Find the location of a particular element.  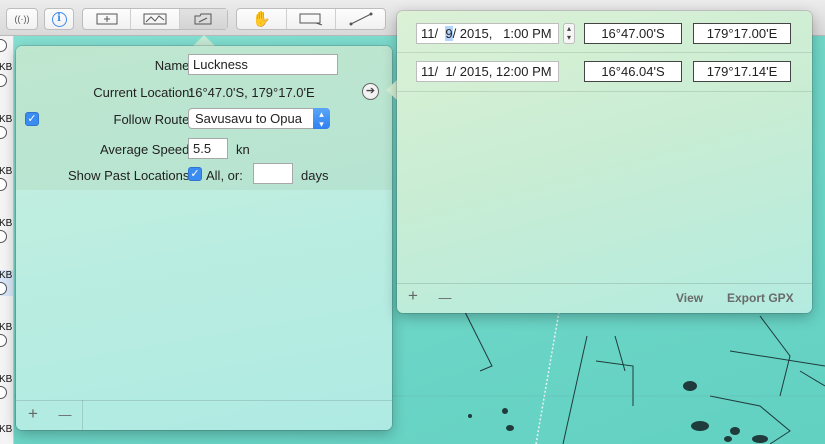

list-item is located at coordinates (6, 49).